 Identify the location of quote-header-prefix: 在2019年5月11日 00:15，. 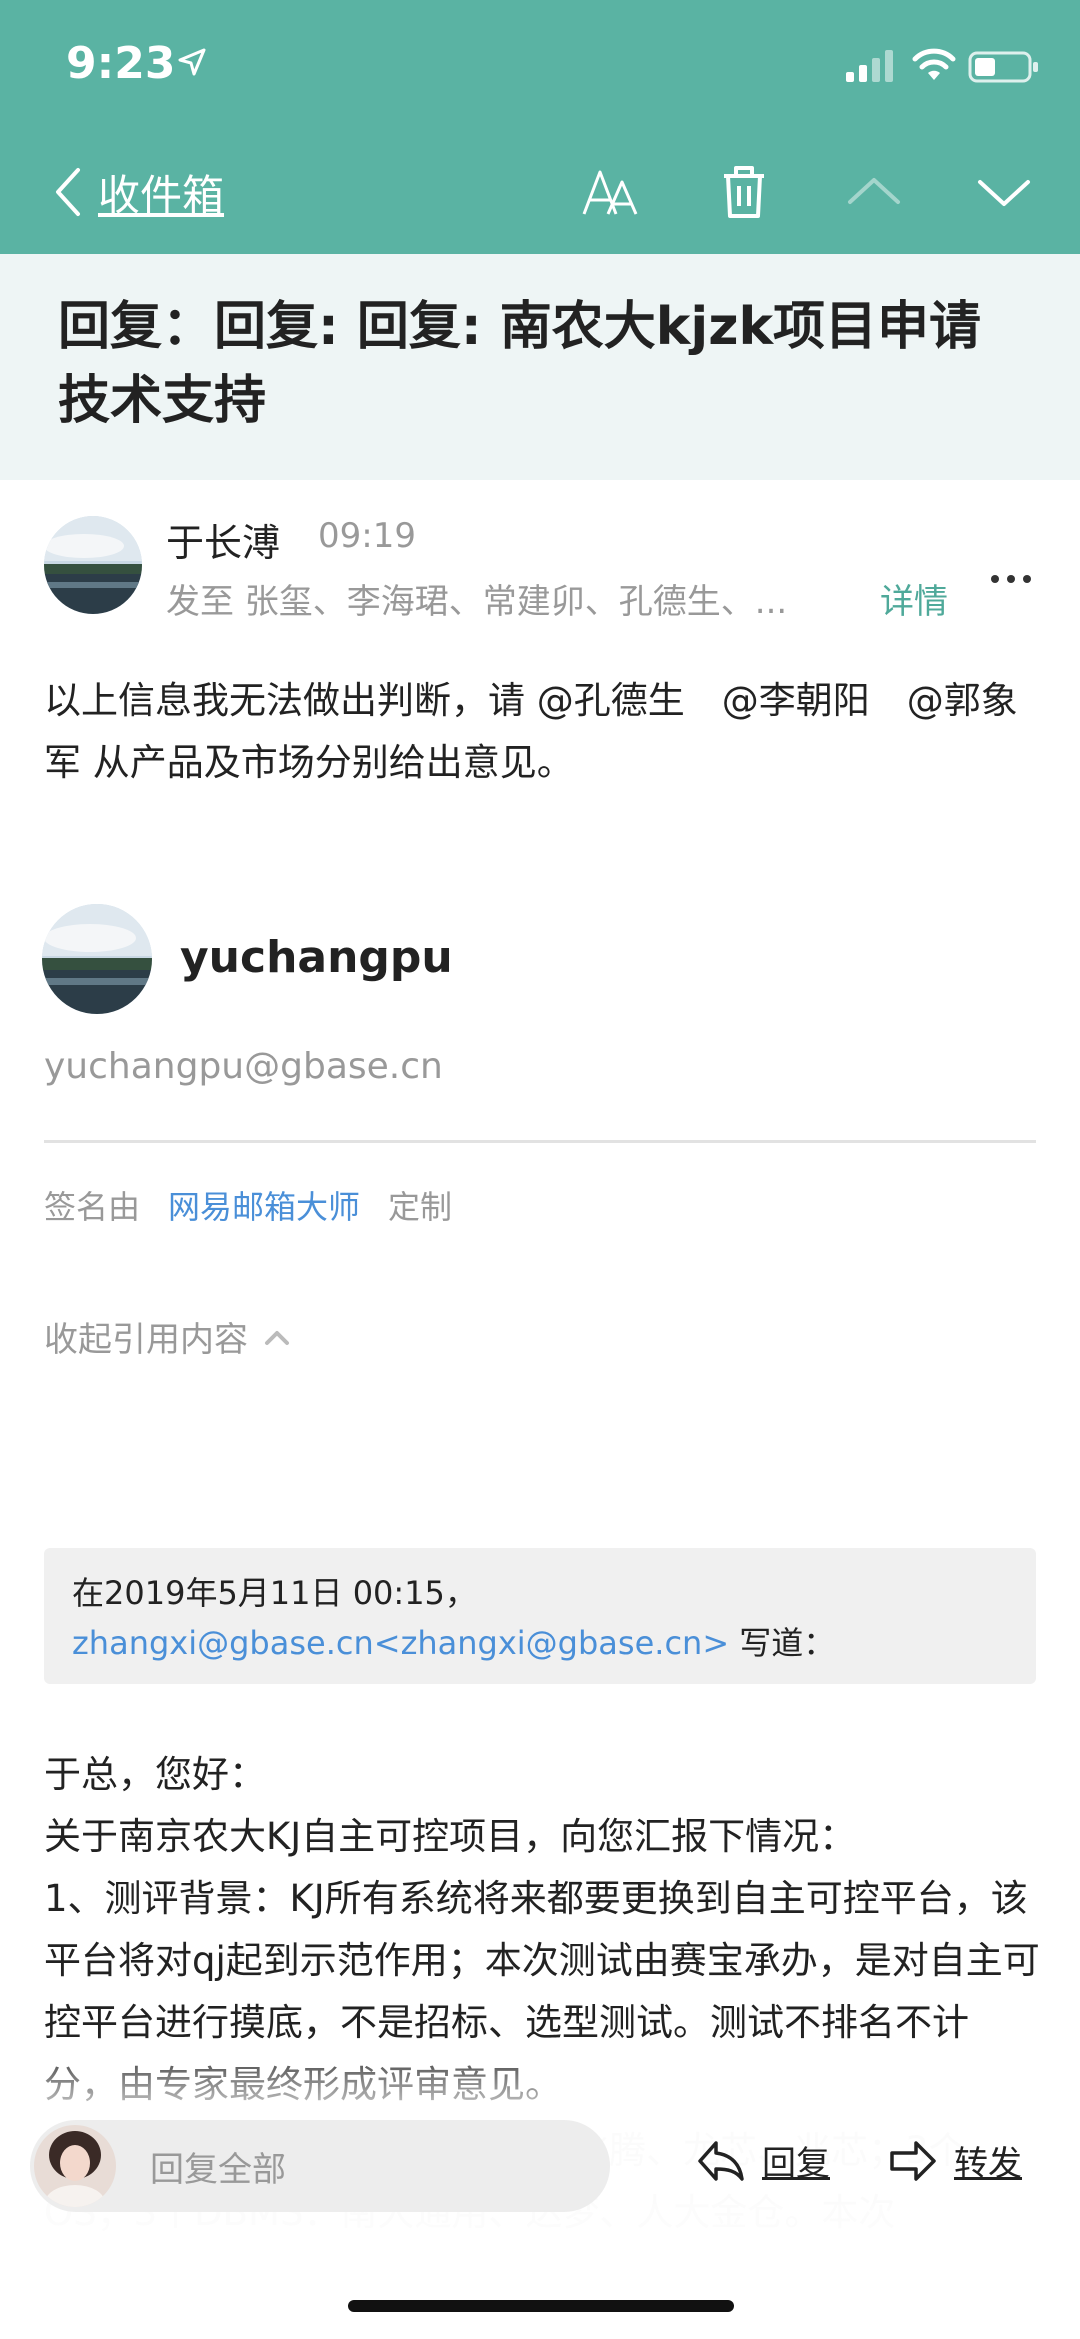
(274, 1593).